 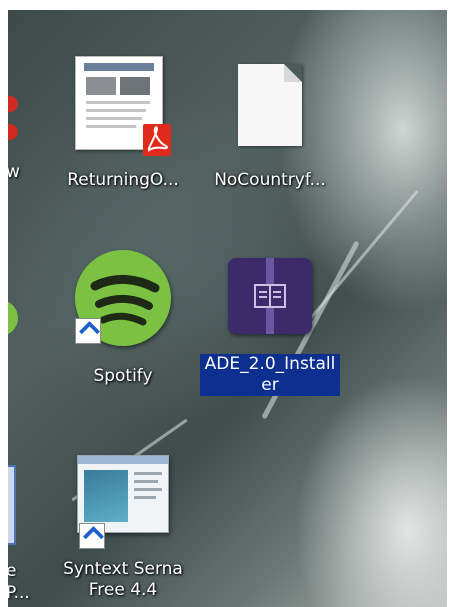 I want to click on acrobat-glyph-icon, so click(x=158, y=139).